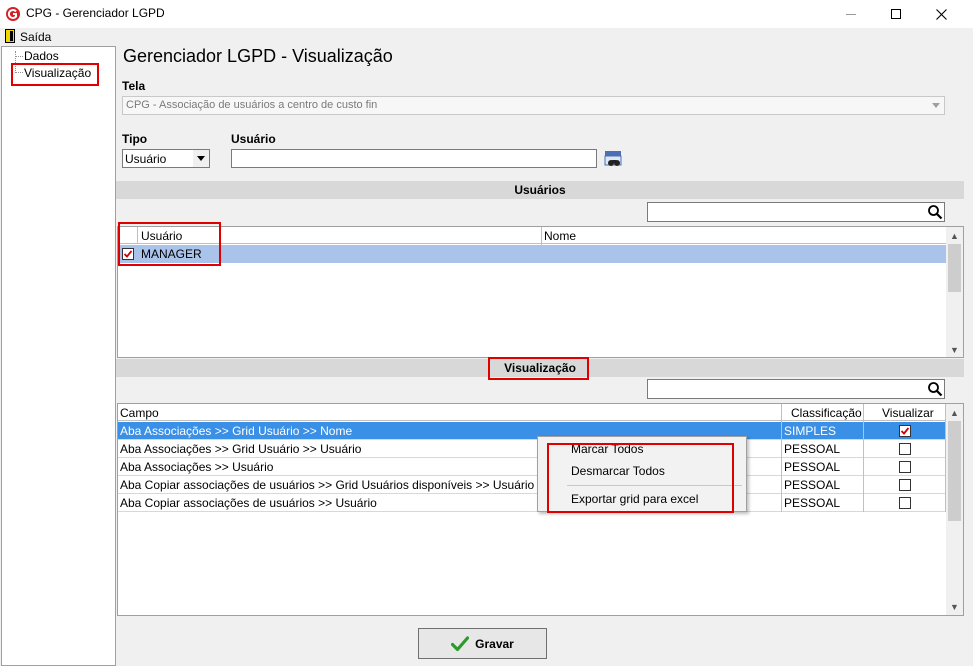 This screenshot has width=973, height=666. Describe the element at coordinates (58, 356) in the screenshot. I see `nav-tree` at that location.